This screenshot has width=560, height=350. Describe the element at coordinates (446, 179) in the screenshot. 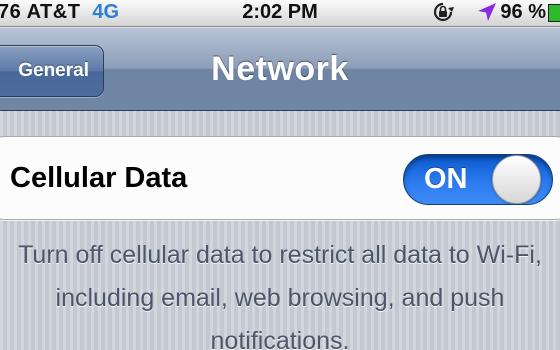

I see `toggle-state-label: ON` at that location.